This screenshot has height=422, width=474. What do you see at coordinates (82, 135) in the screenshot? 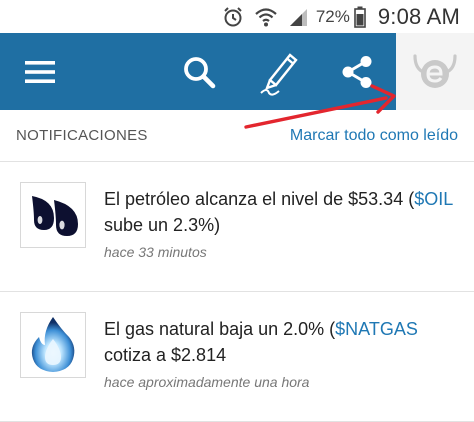
I see `notifications-title: NOTIFICACIONES` at bounding box center [82, 135].